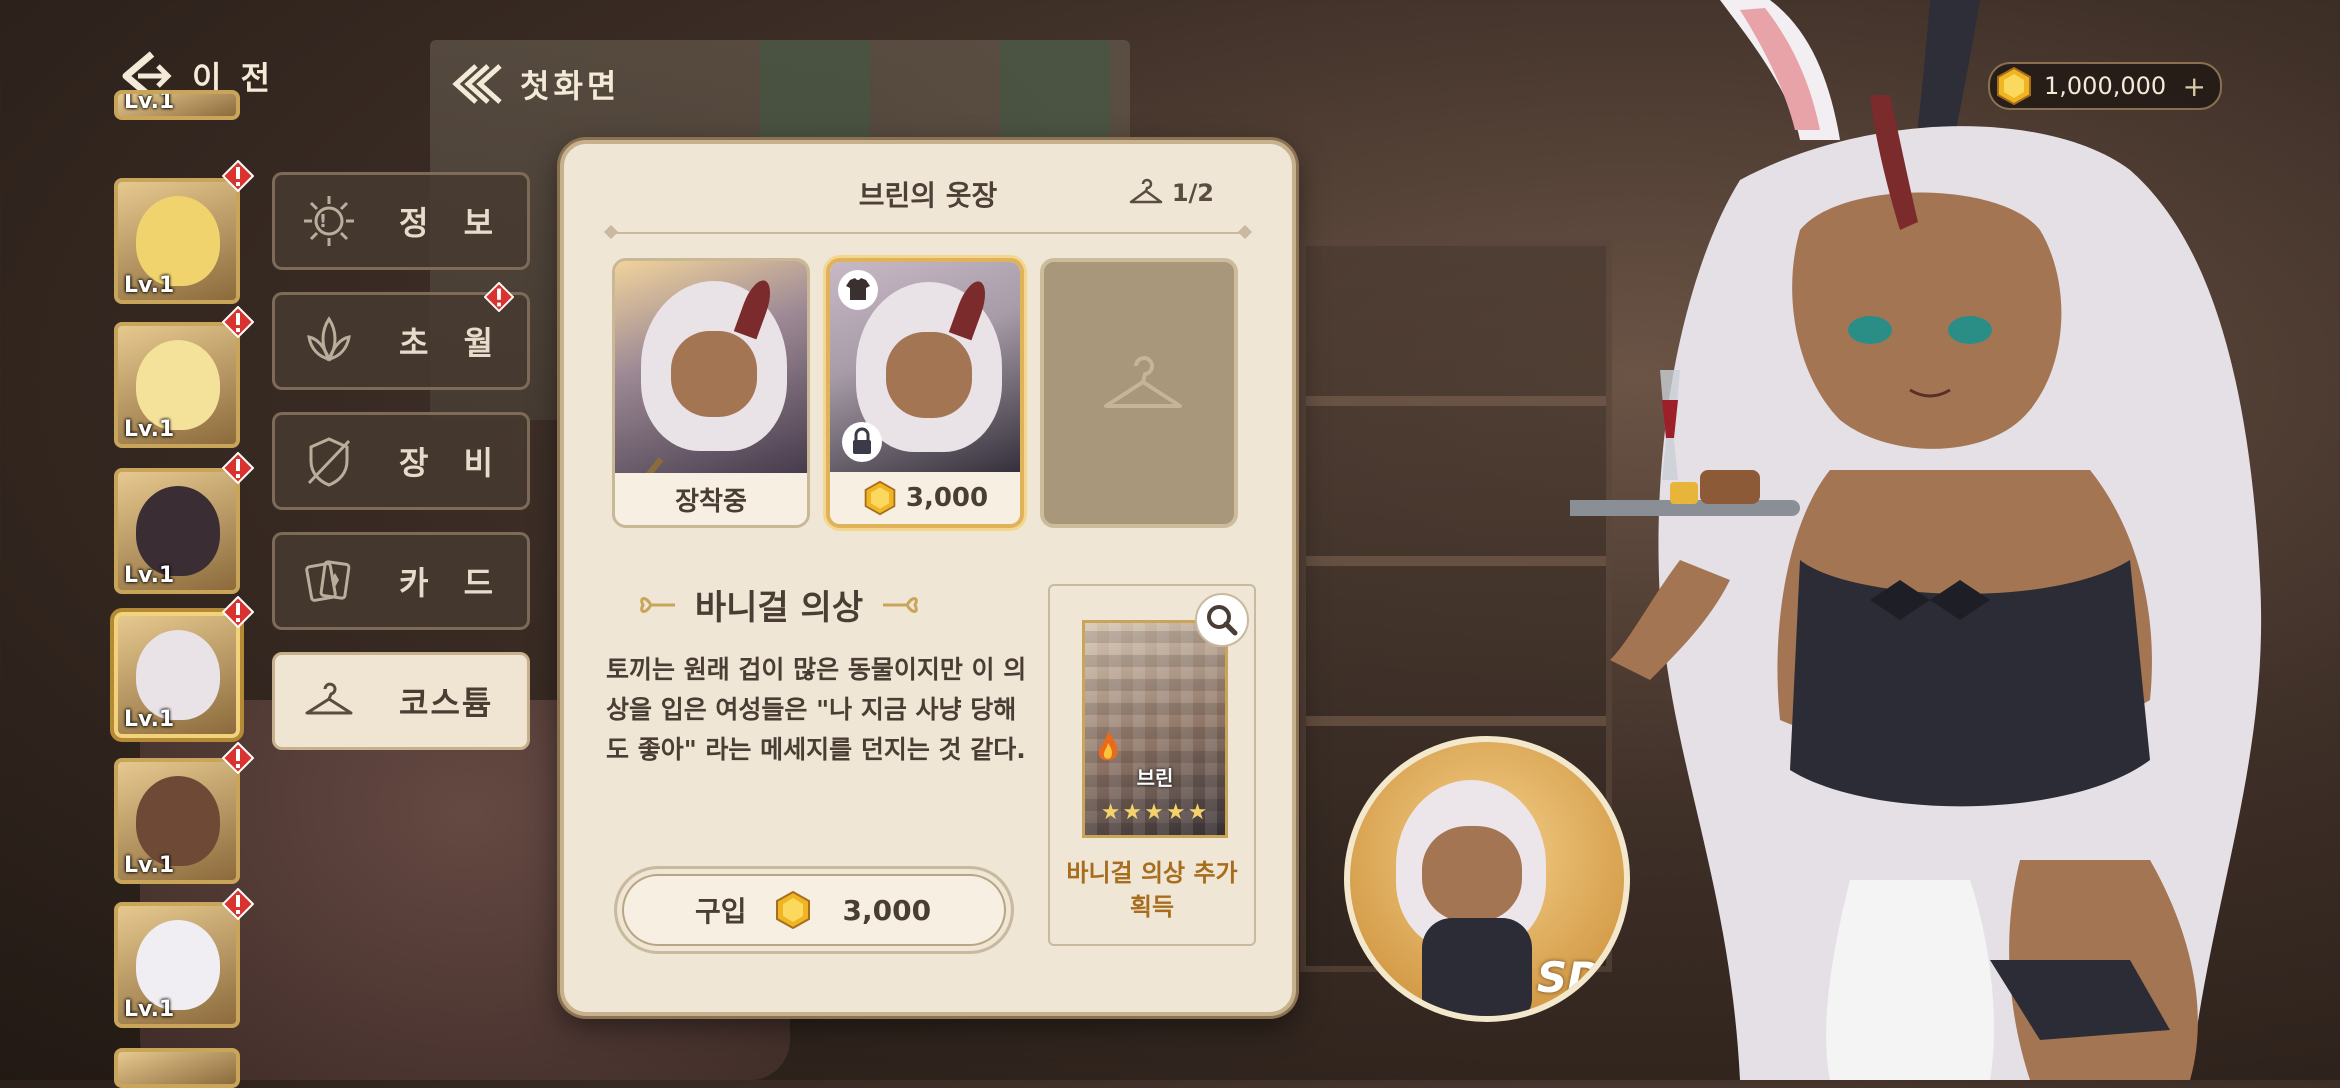 The image size is (2340, 1088). I want to click on transcend-lotus-icon, so click(329, 339).